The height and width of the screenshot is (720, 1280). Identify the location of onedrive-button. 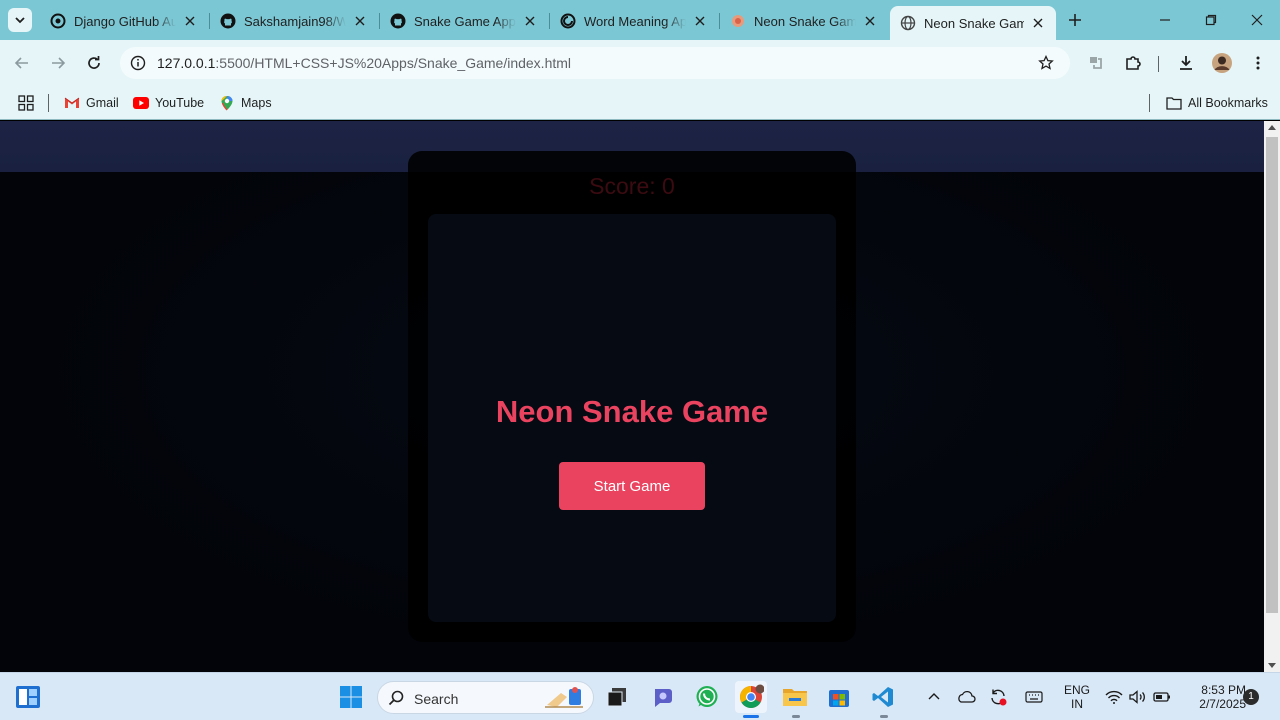
(966, 697).